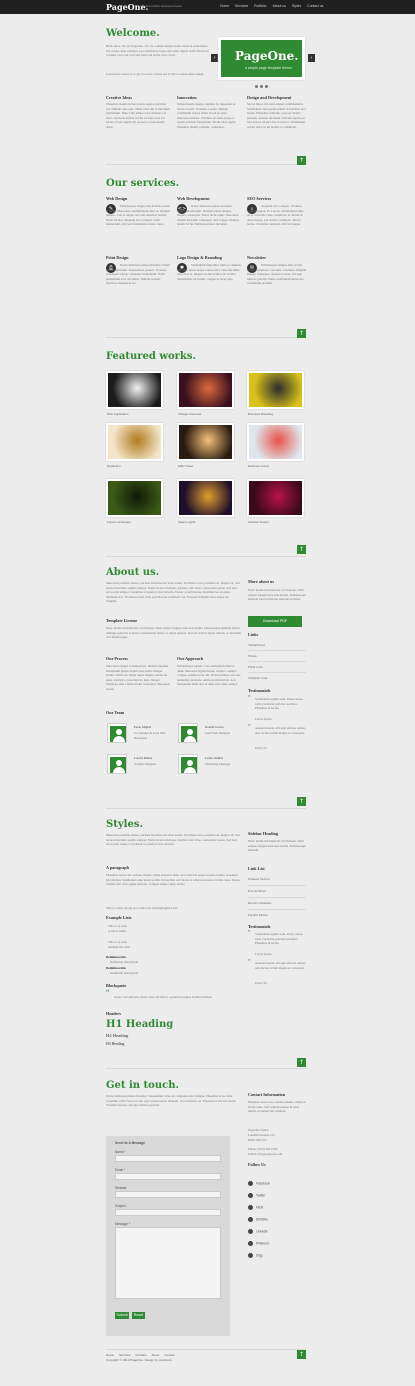 Image resolution: width=415 pixels, height=1386 pixels. I want to click on subject-field, so click(168, 1212).